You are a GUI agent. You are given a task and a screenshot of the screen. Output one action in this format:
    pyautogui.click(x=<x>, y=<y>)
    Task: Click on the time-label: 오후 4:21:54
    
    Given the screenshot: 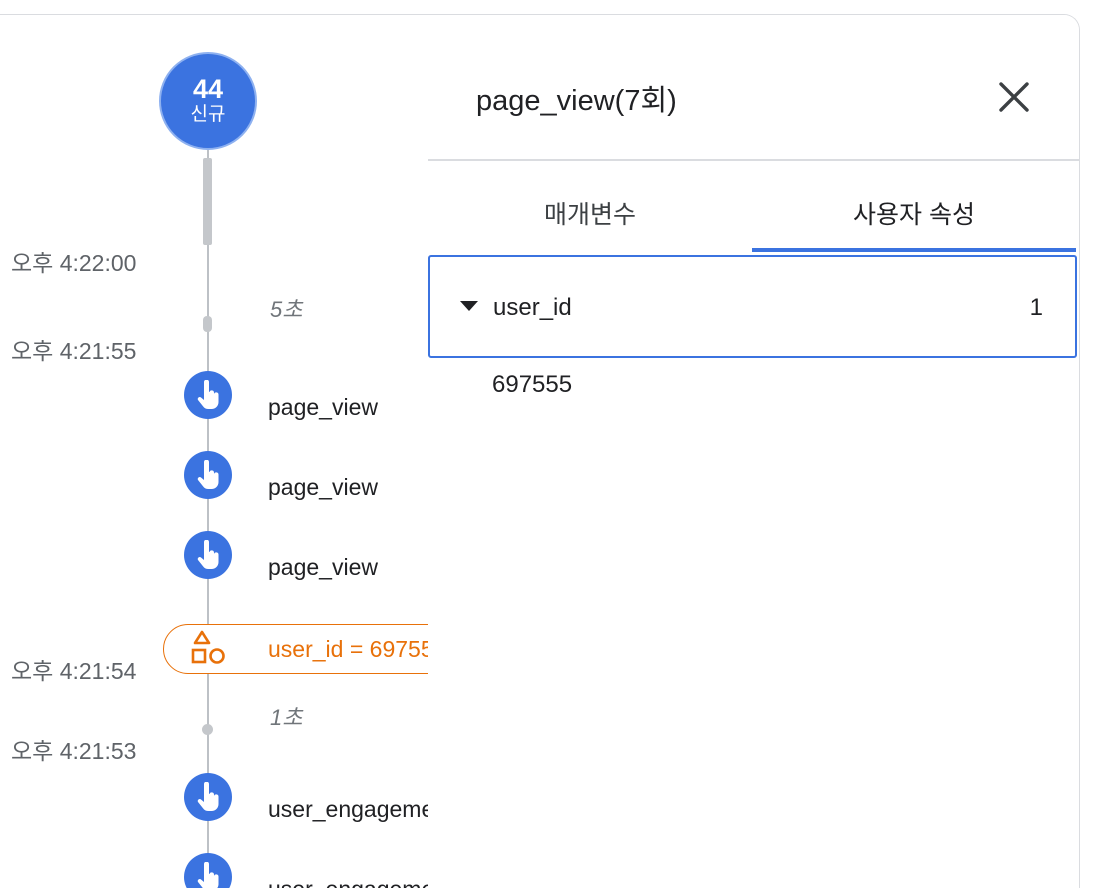 What is the action you would take?
    pyautogui.click(x=74, y=671)
    